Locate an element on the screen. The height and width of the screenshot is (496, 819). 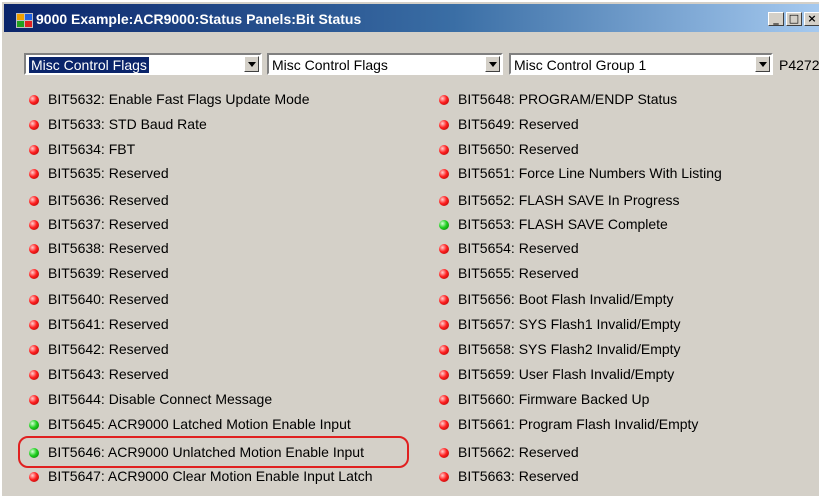
bit-label: BIT5635: Reserved is located at coordinates (108, 173).